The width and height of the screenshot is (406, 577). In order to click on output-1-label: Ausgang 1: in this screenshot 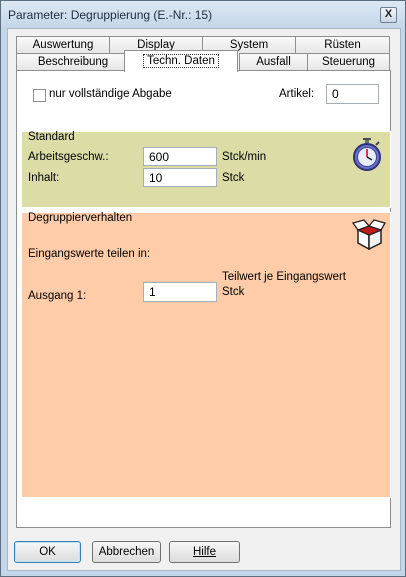, I will do `click(57, 296)`.